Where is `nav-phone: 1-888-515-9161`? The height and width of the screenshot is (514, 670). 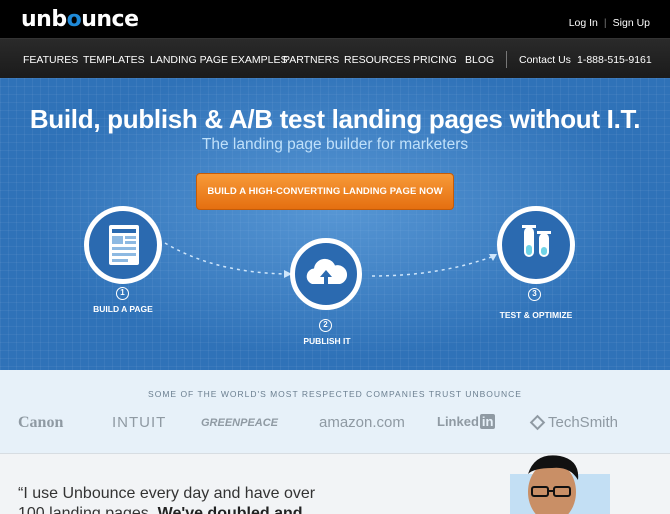
nav-phone: 1-888-515-9161 is located at coordinates (614, 60).